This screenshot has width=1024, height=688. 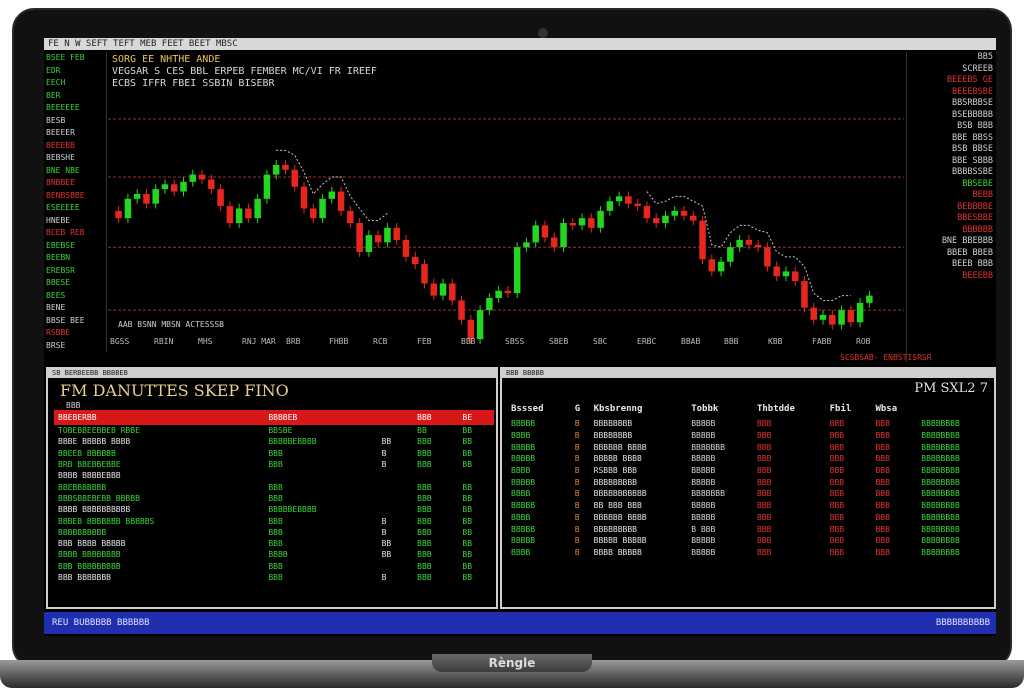 What do you see at coordinates (750, 471) in the screenshot?
I see `table-row: BBBB B RSBBB BBB BBBBB BBB BBB BBB BBBBBBBB` at bounding box center [750, 471].